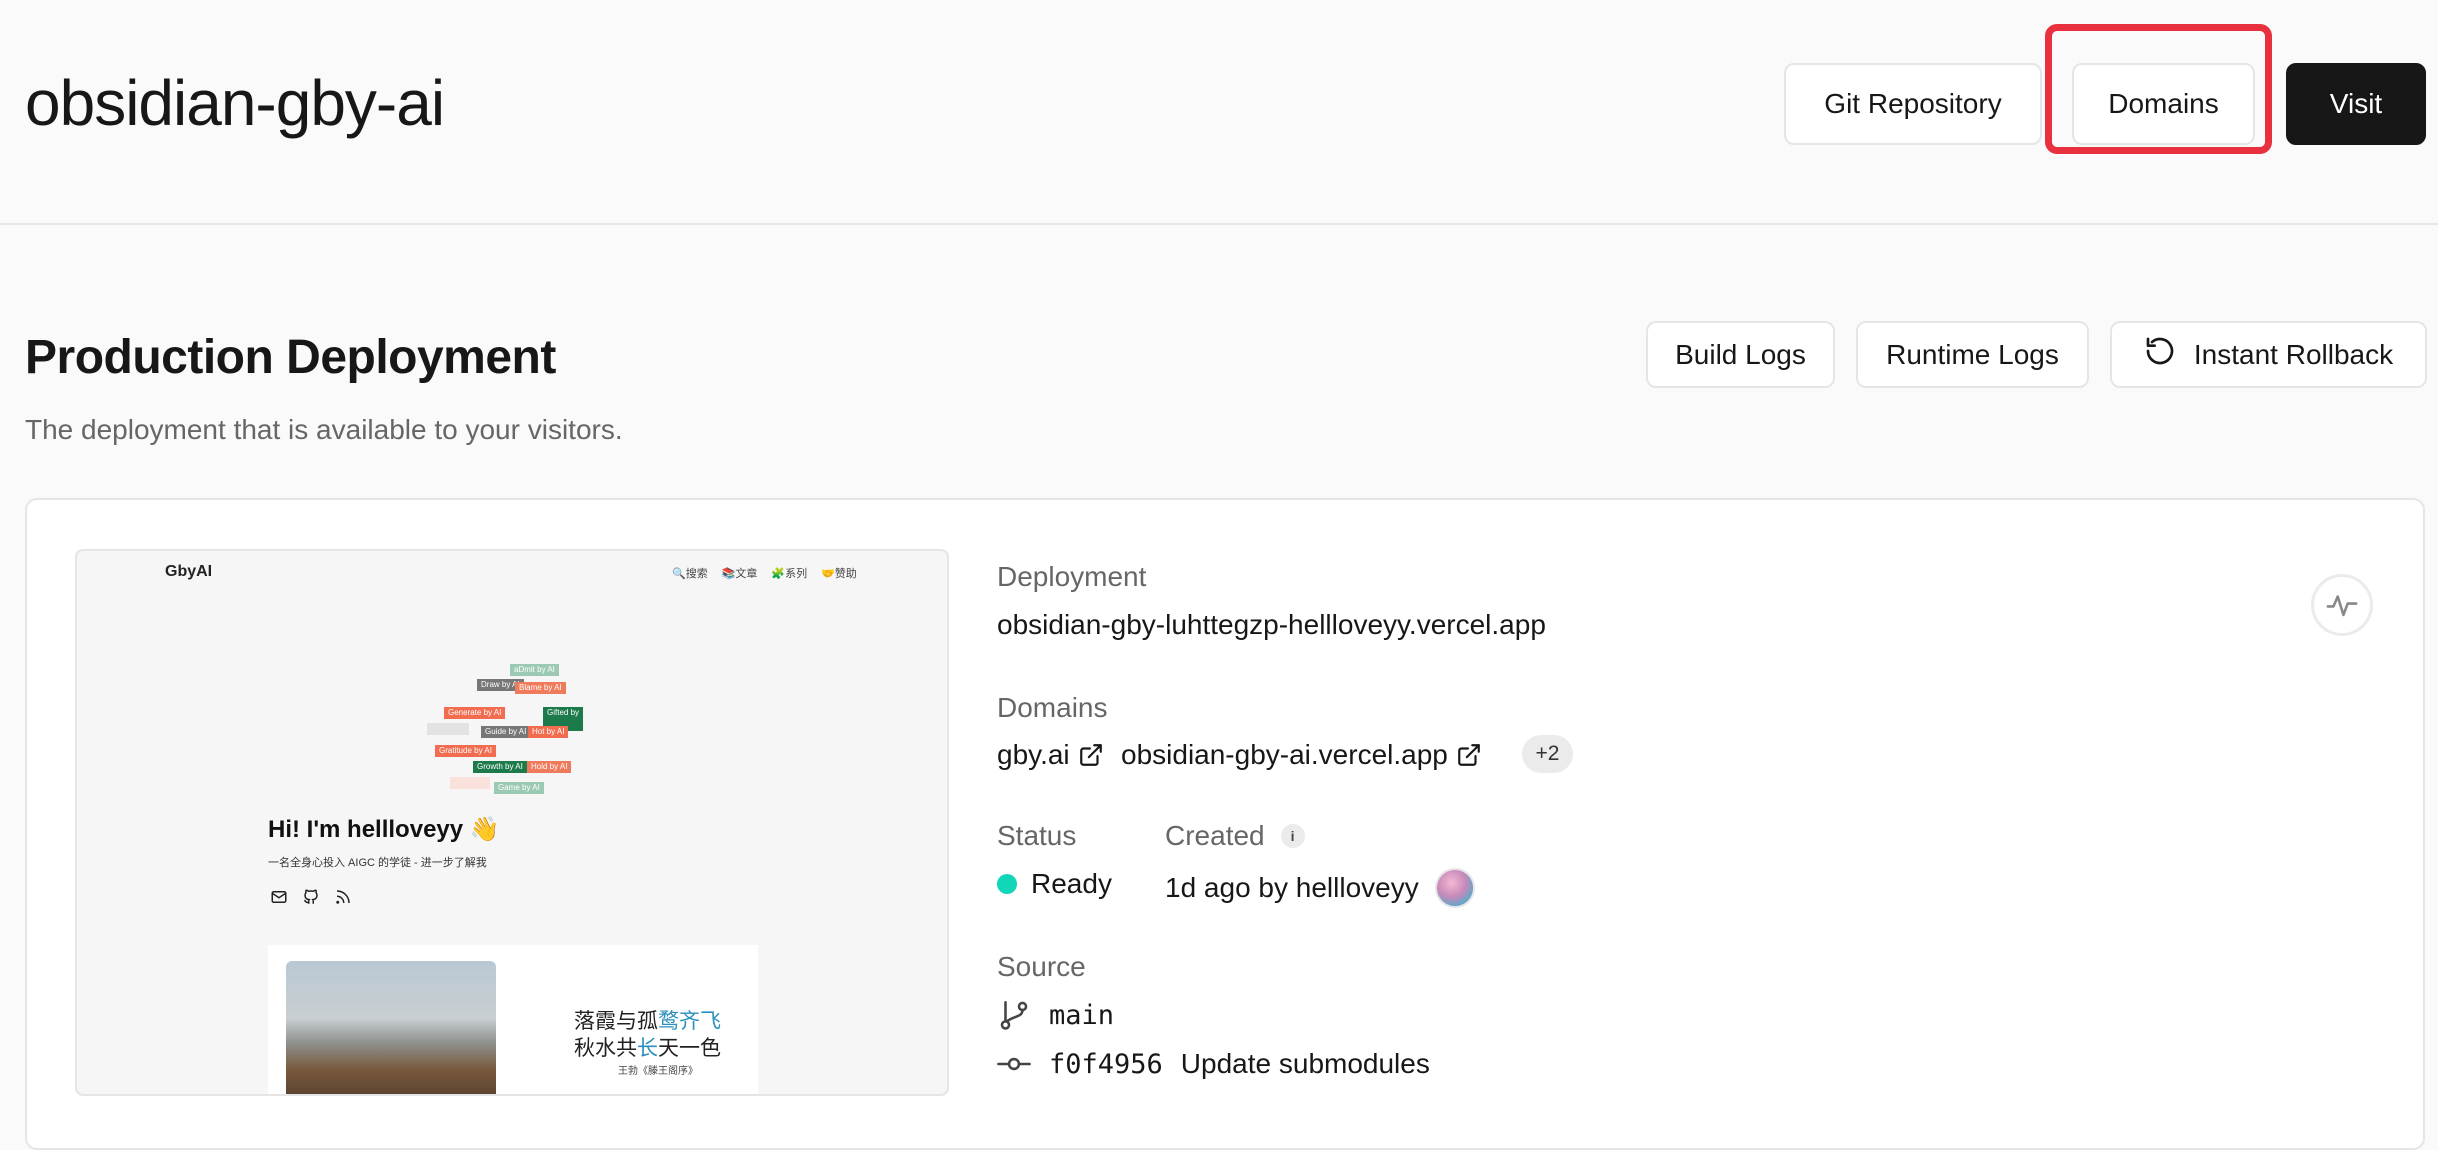  I want to click on analytics-button, so click(2342, 605).